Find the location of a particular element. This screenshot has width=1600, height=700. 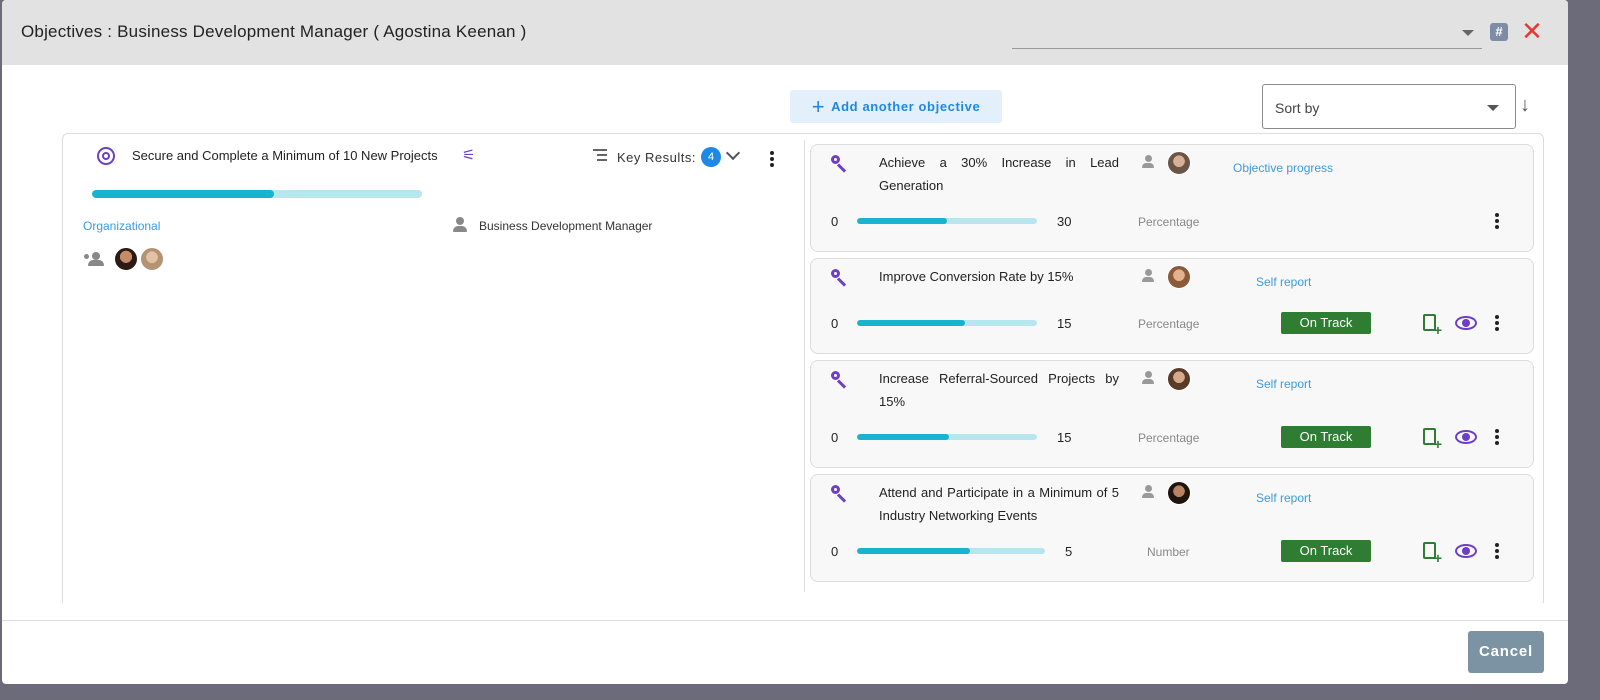

target-icon is located at coordinates (106, 156).